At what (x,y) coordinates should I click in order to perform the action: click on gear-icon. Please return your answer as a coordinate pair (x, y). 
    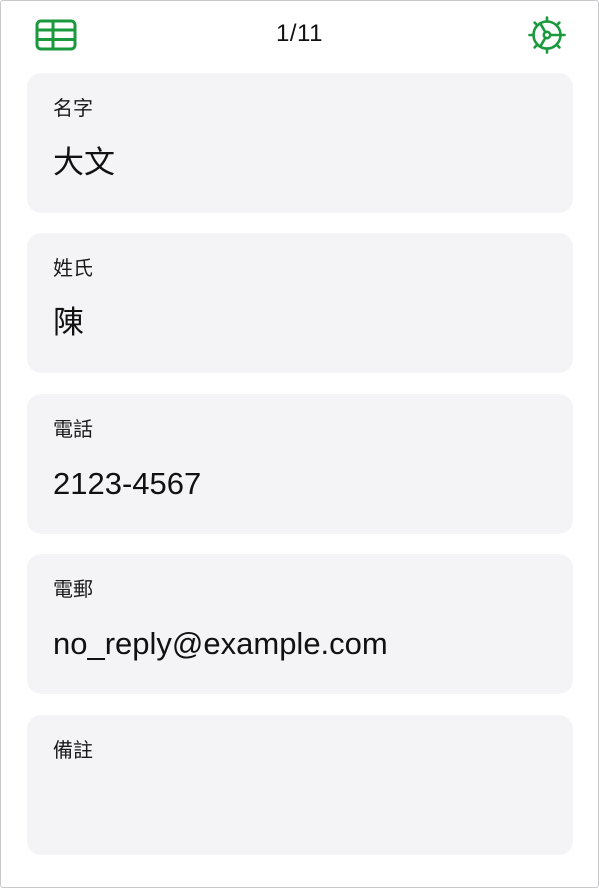
    Looking at the image, I should click on (547, 35).